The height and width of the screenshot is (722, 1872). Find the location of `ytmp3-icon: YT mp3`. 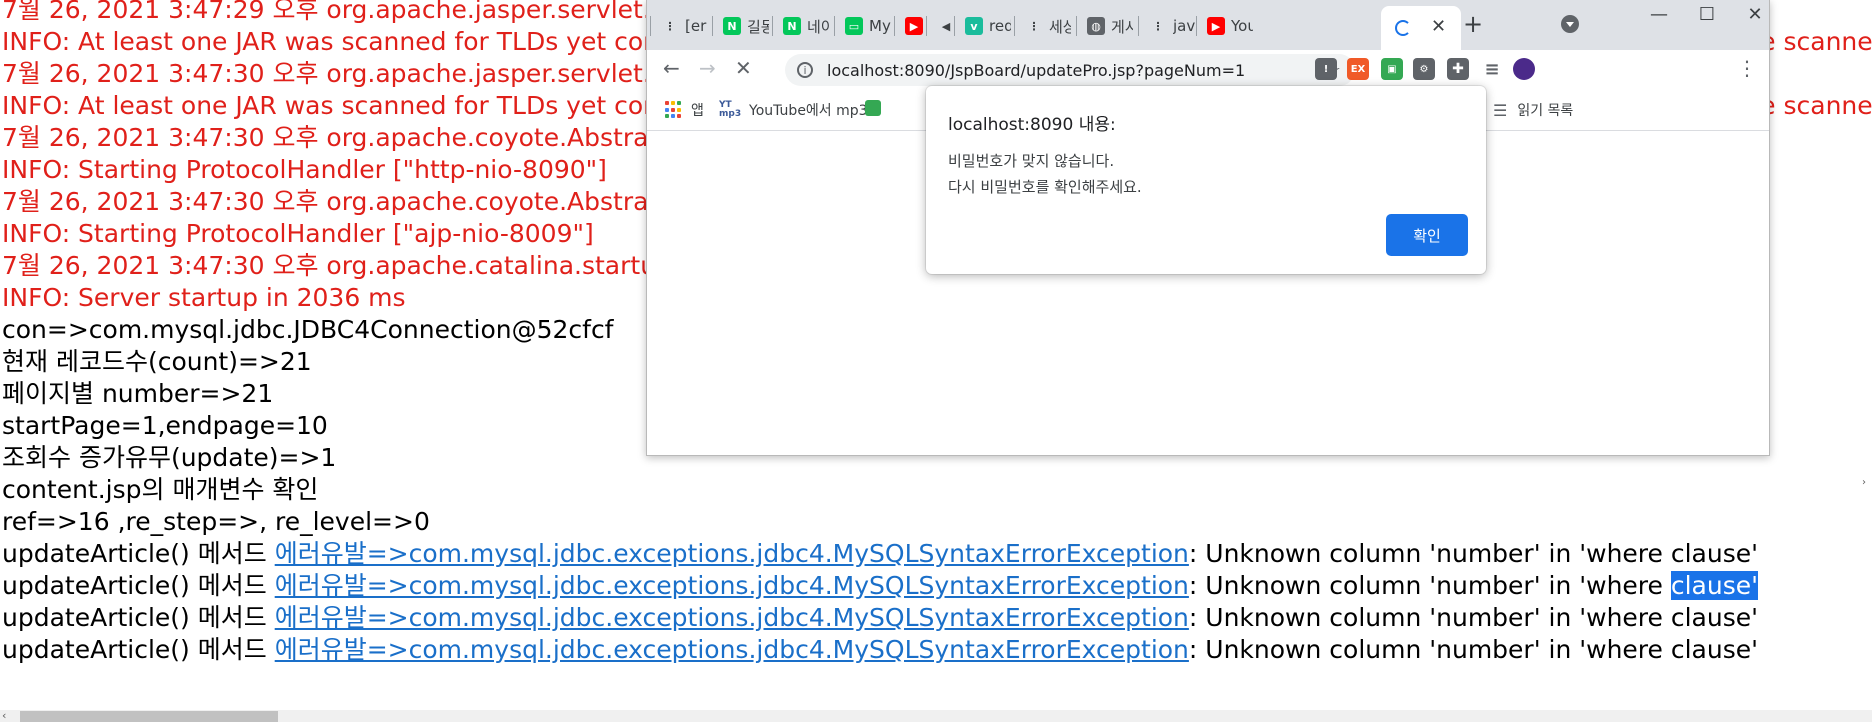

ytmp3-icon: YT mp3 is located at coordinates (730, 109).